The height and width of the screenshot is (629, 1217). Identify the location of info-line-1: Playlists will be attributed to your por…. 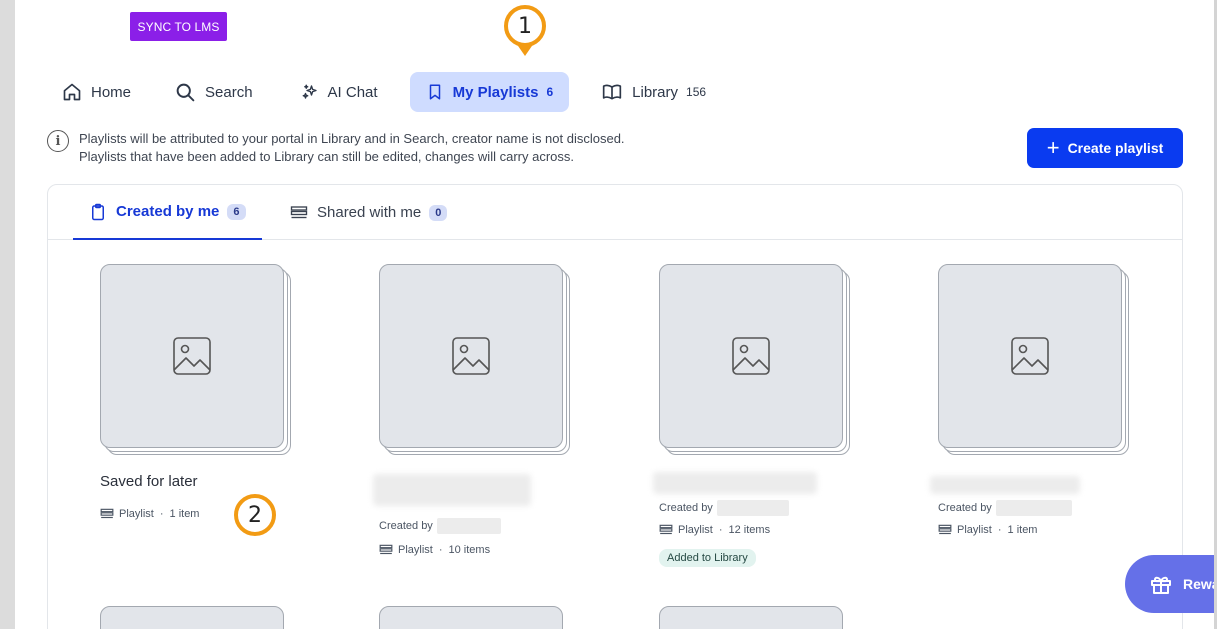
(352, 138).